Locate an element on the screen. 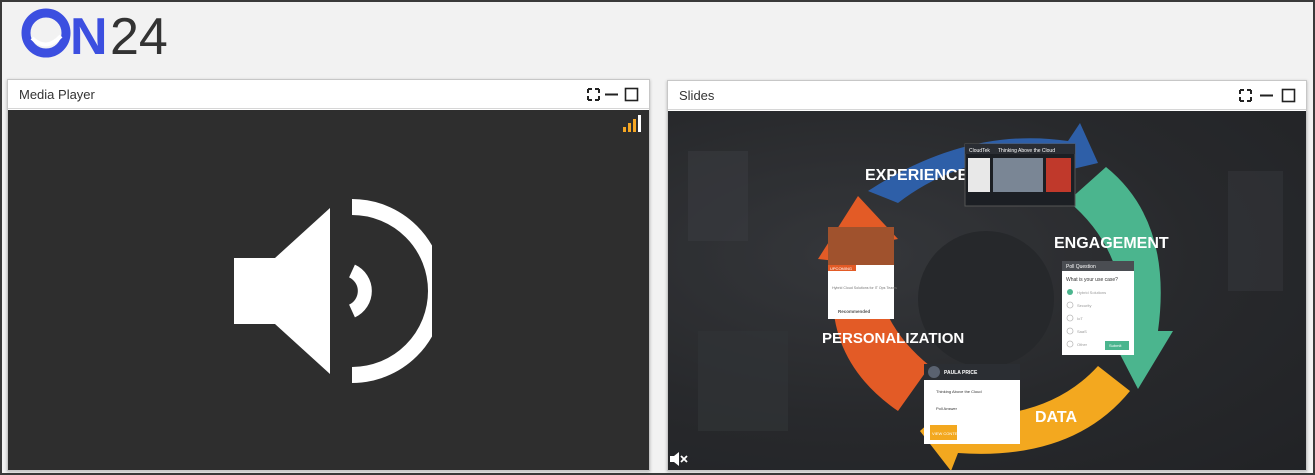 The width and height of the screenshot is (1315, 475). poll-option: Hybrid Solutions is located at coordinates (1091, 292).